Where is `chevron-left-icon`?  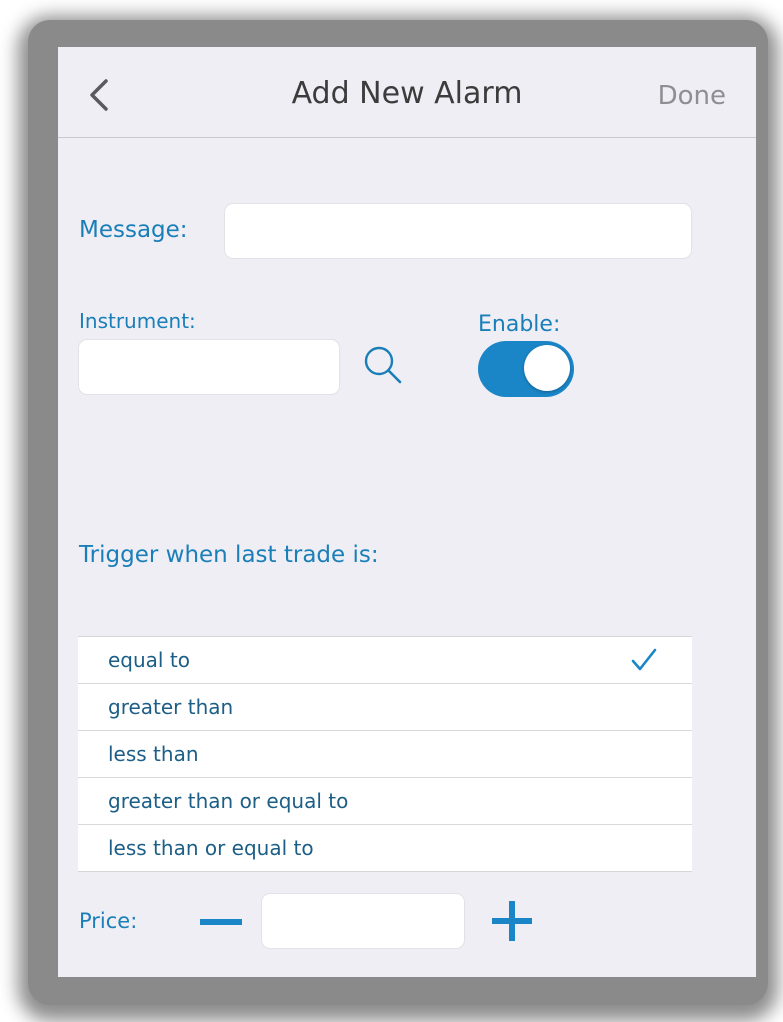
chevron-left-icon is located at coordinates (99, 95).